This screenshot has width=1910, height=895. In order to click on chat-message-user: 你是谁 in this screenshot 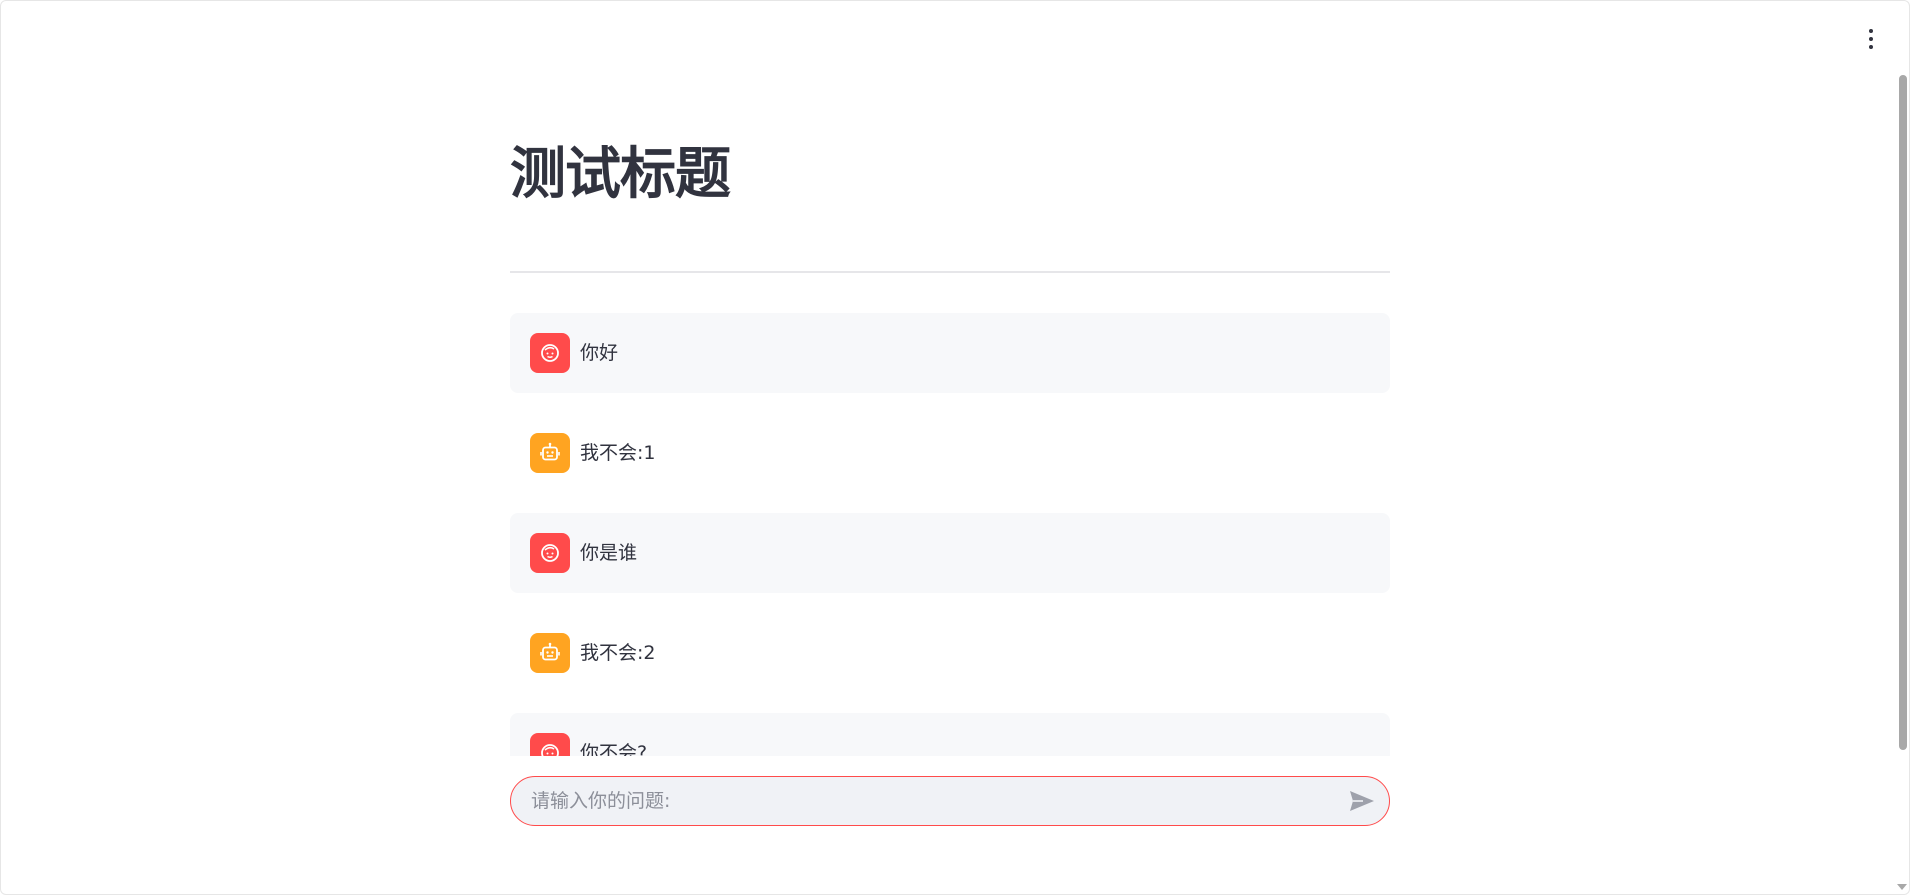, I will do `click(950, 553)`.